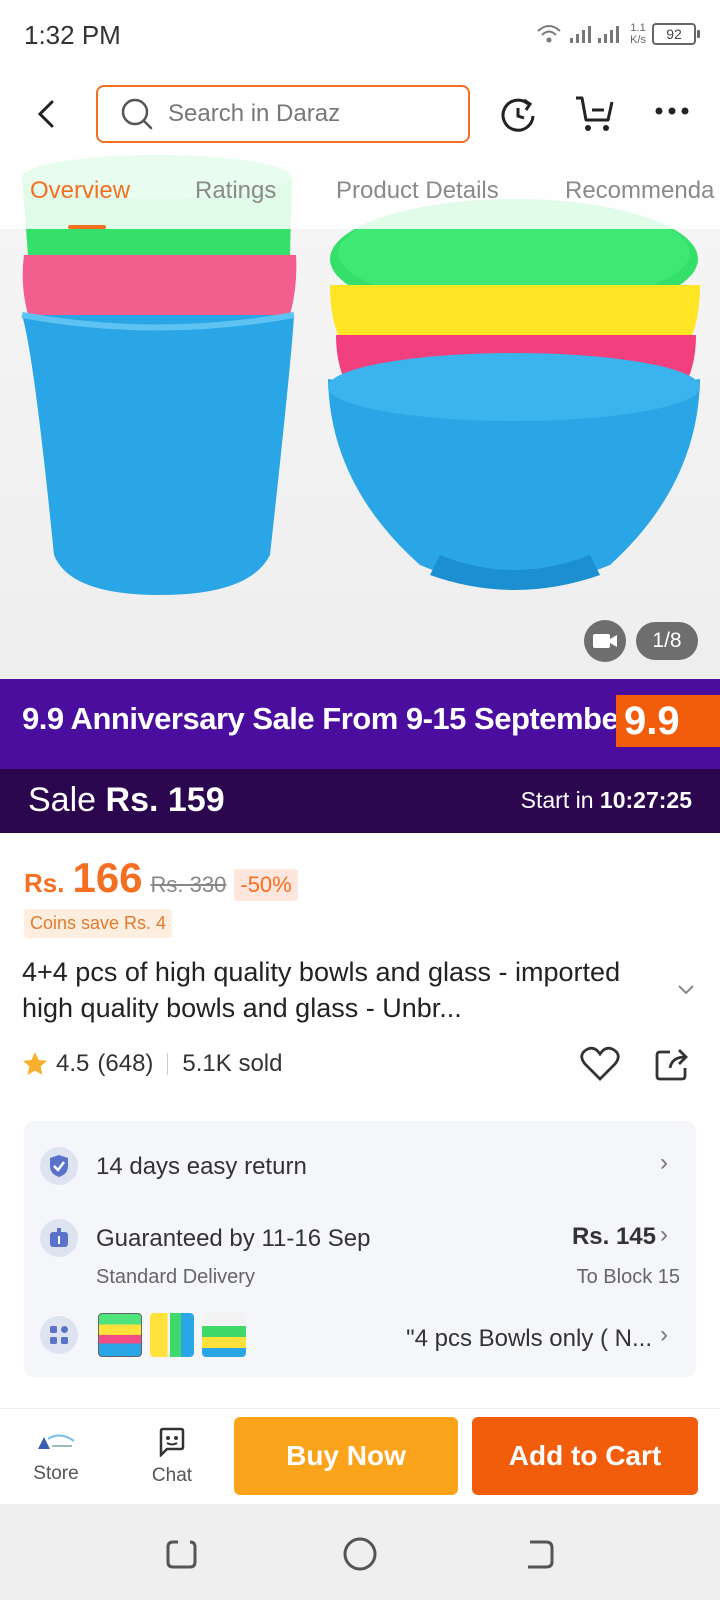 The height and width of the screenshot is (1600, 720). What do you see at coordinates (360, 36) in the screenshot?
I see `status-bar: 1:32 PM 1.1 K/s 92` at bounding box center [360, 36].